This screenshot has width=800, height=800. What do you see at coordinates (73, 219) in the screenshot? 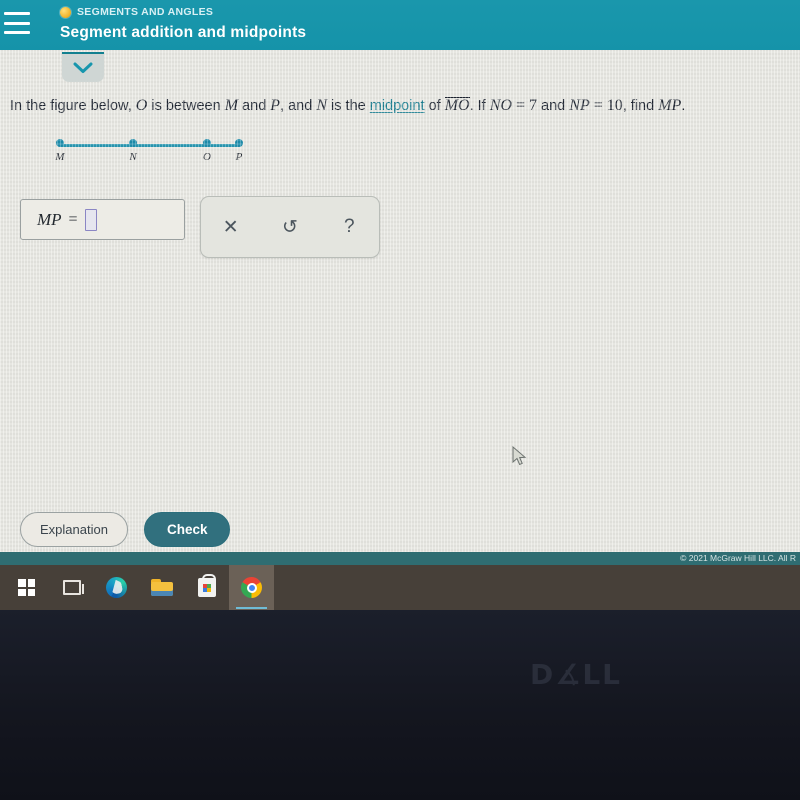
I see `answer-equals: =` at bounding box center [73, 219].